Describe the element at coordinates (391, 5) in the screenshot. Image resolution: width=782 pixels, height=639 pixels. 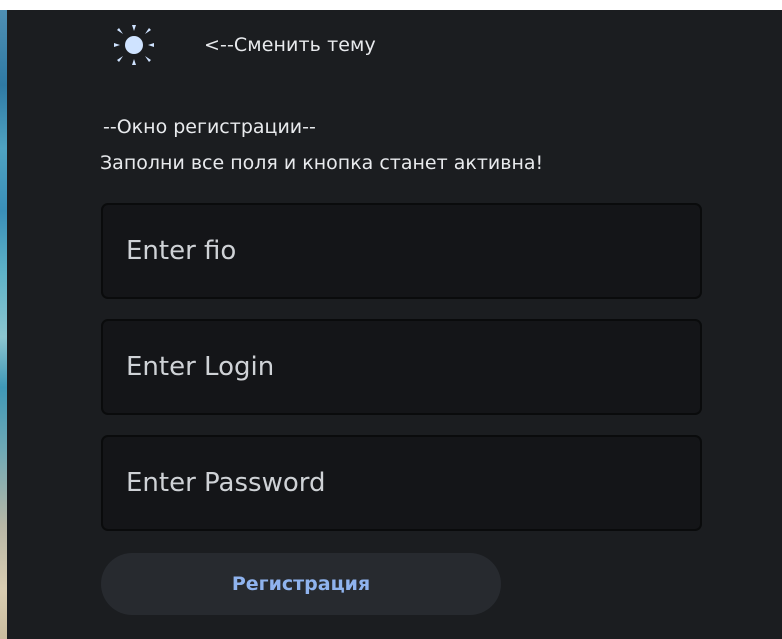
I see `top-margin` at that location.